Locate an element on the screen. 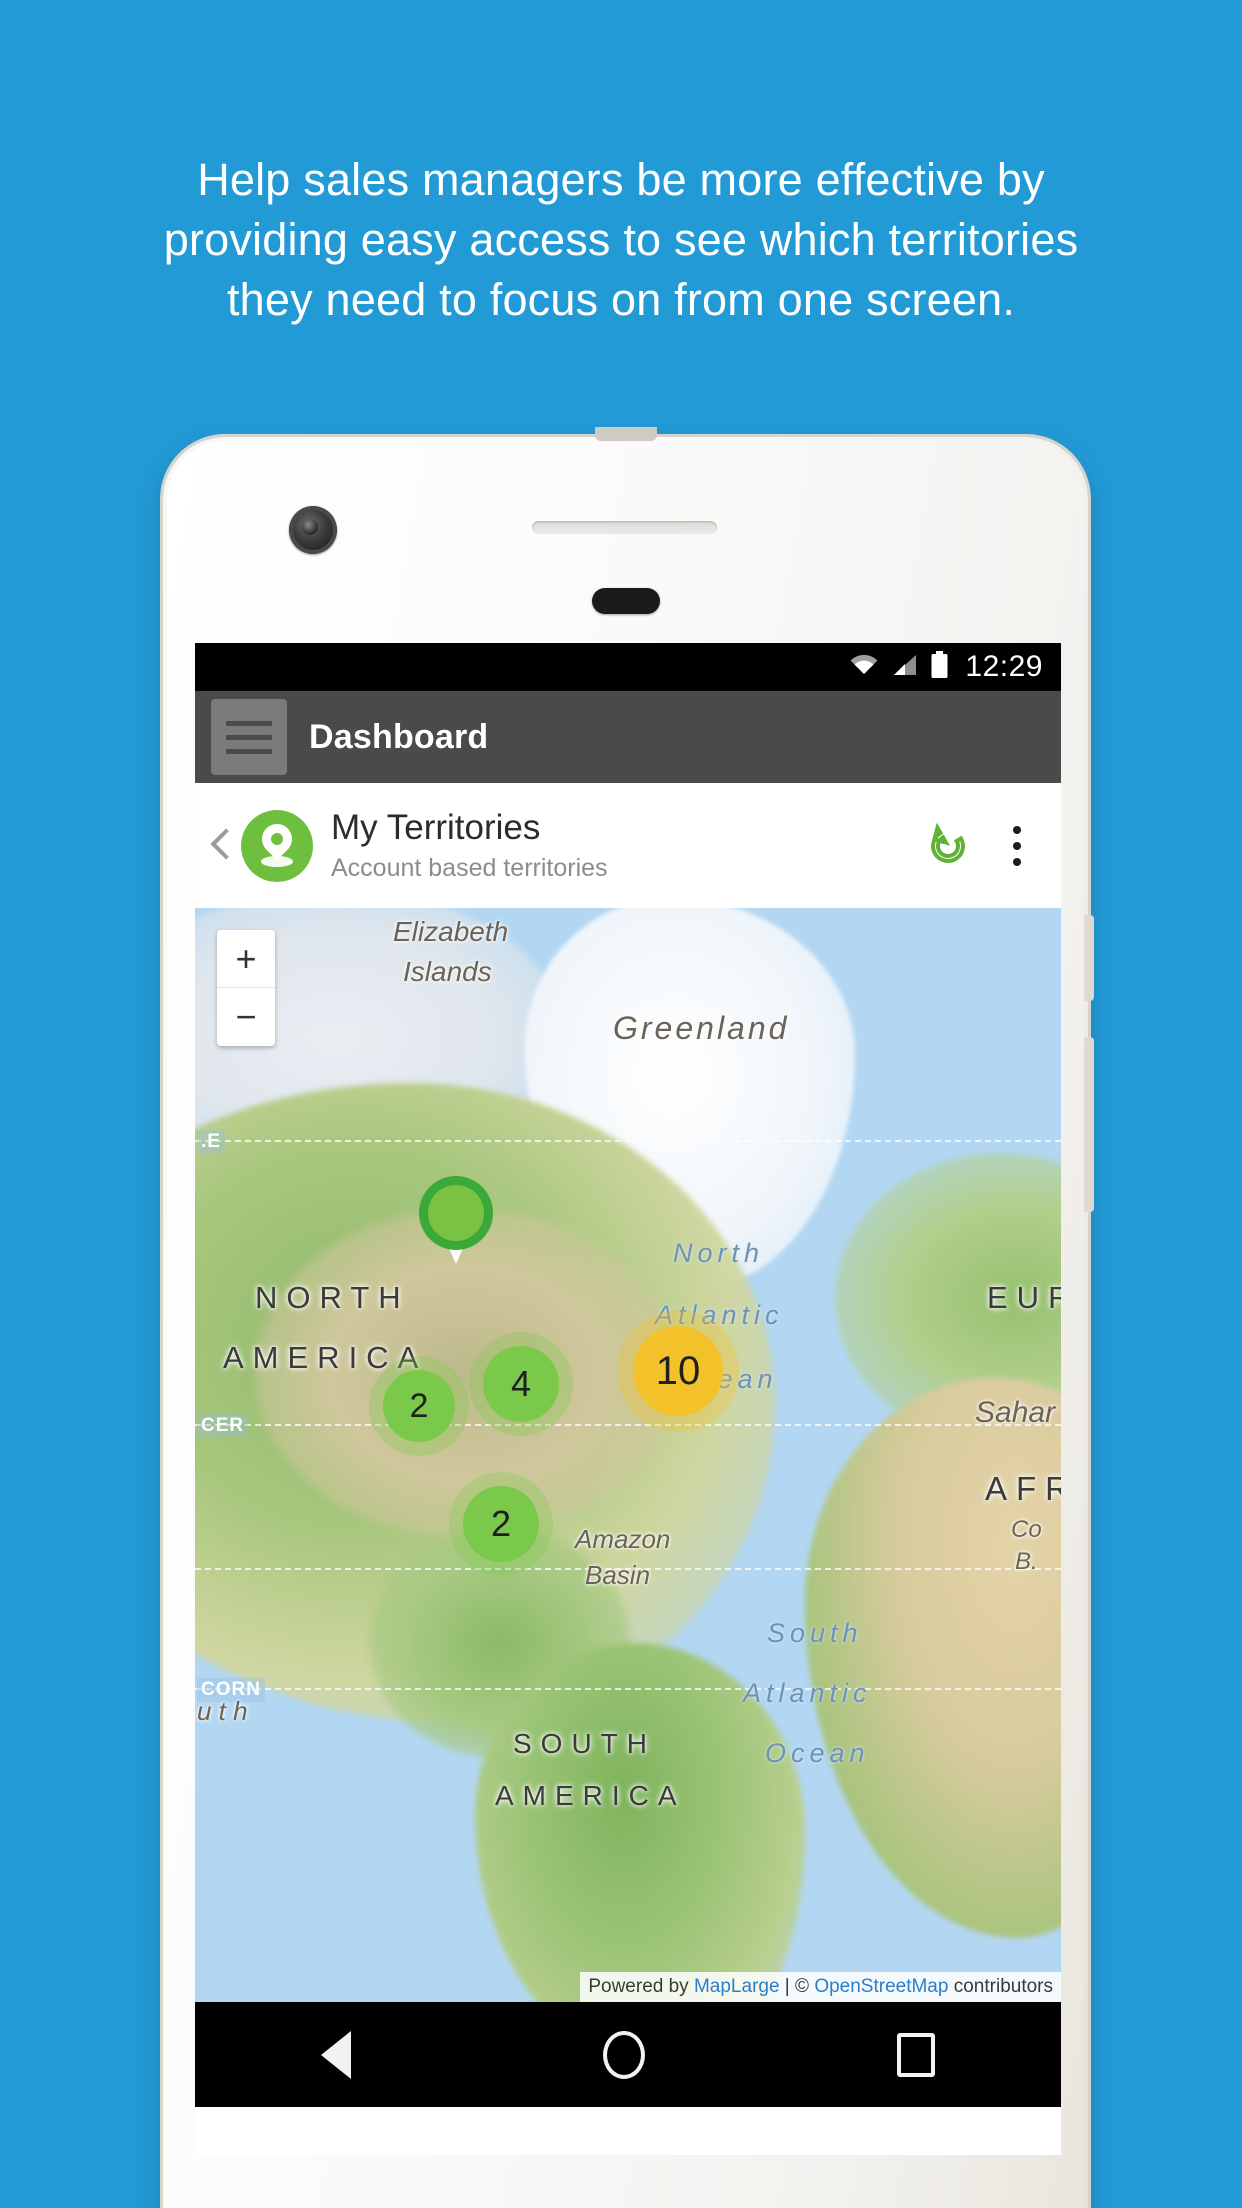  wifi-icon is located at coordinates (864, 667).